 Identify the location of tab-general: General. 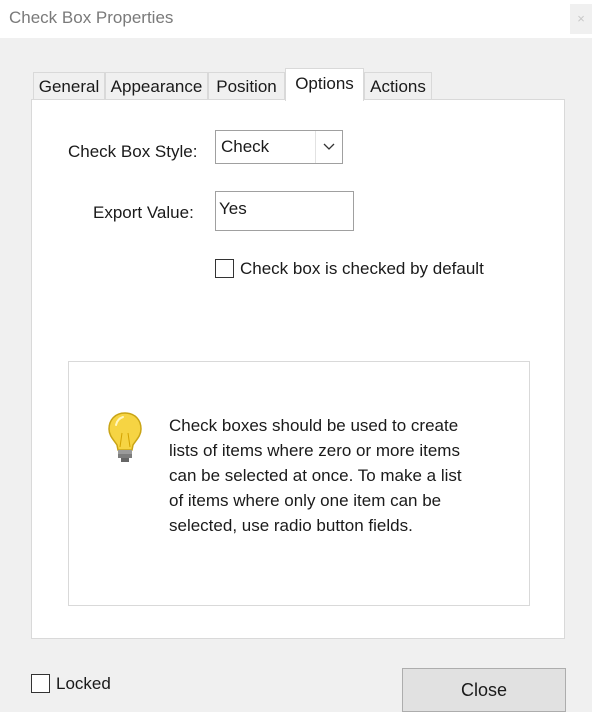
(69, 86).